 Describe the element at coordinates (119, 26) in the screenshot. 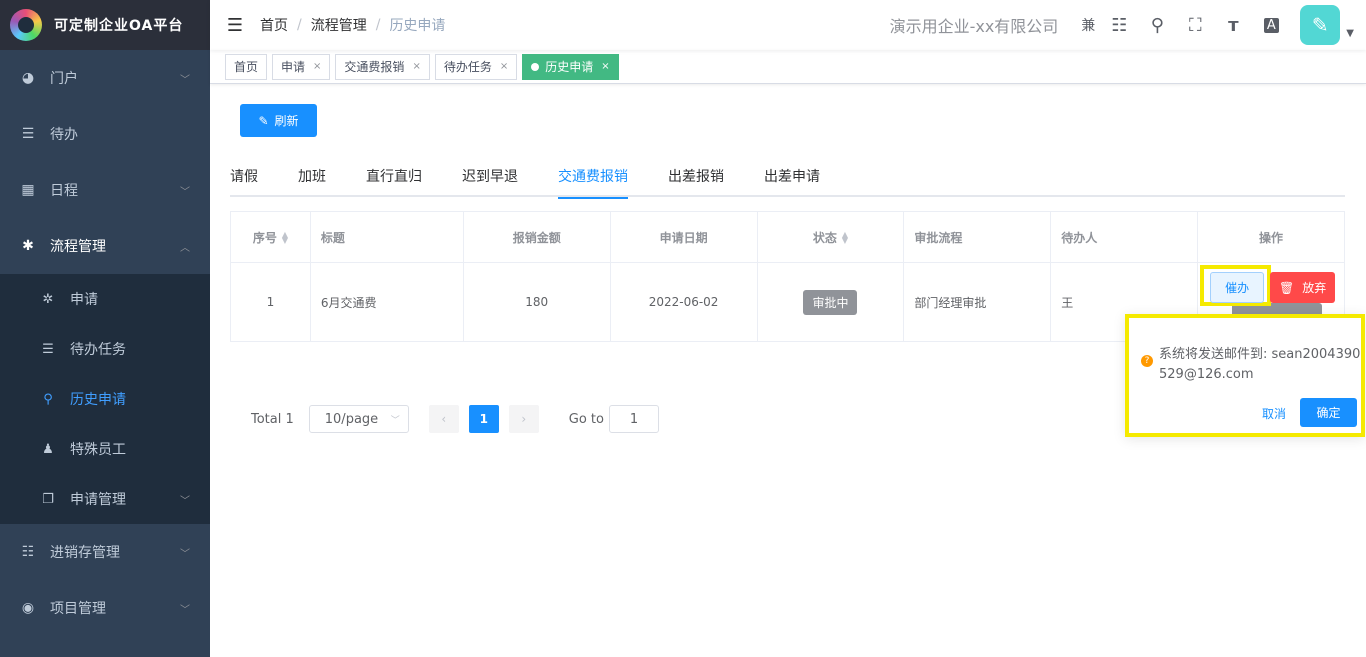

I see `app-title: 可定制企业OA平台` at that location.